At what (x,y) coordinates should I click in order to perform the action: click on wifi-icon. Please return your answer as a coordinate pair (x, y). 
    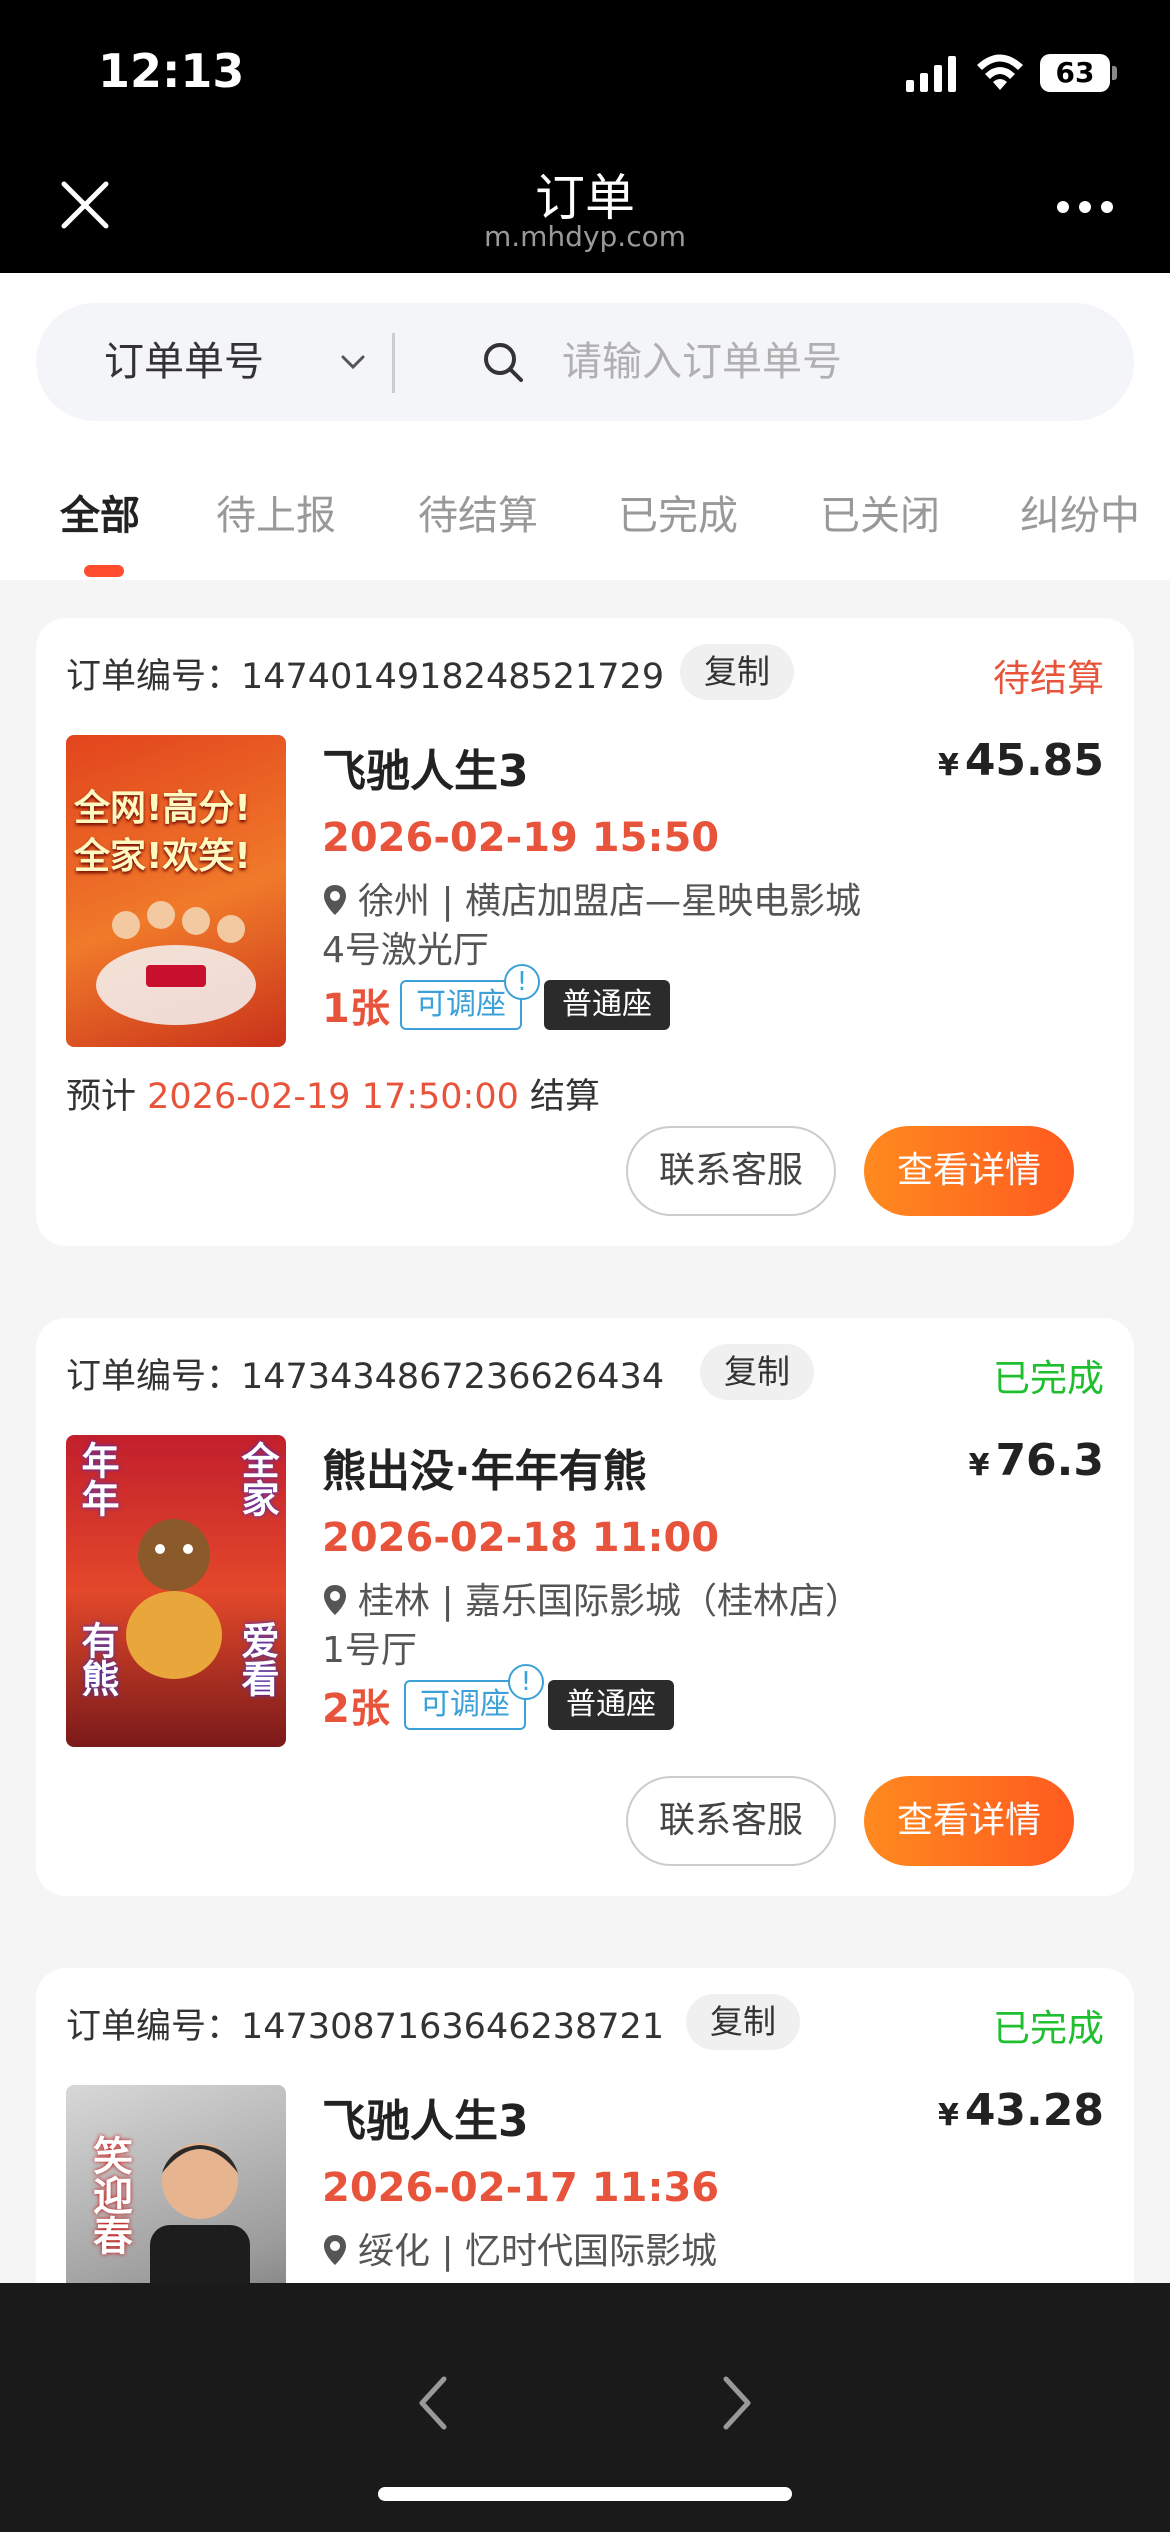
    Looking at the image, I should click on (1000, 72).